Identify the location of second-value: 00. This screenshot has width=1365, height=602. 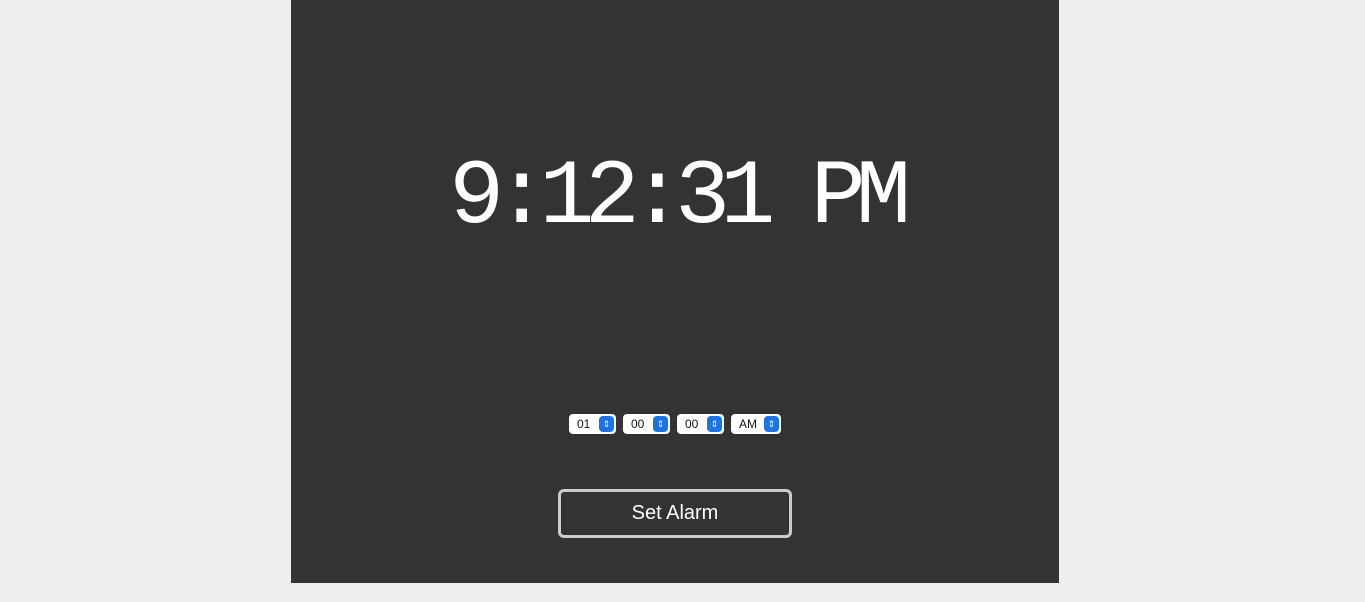
(692, 424).